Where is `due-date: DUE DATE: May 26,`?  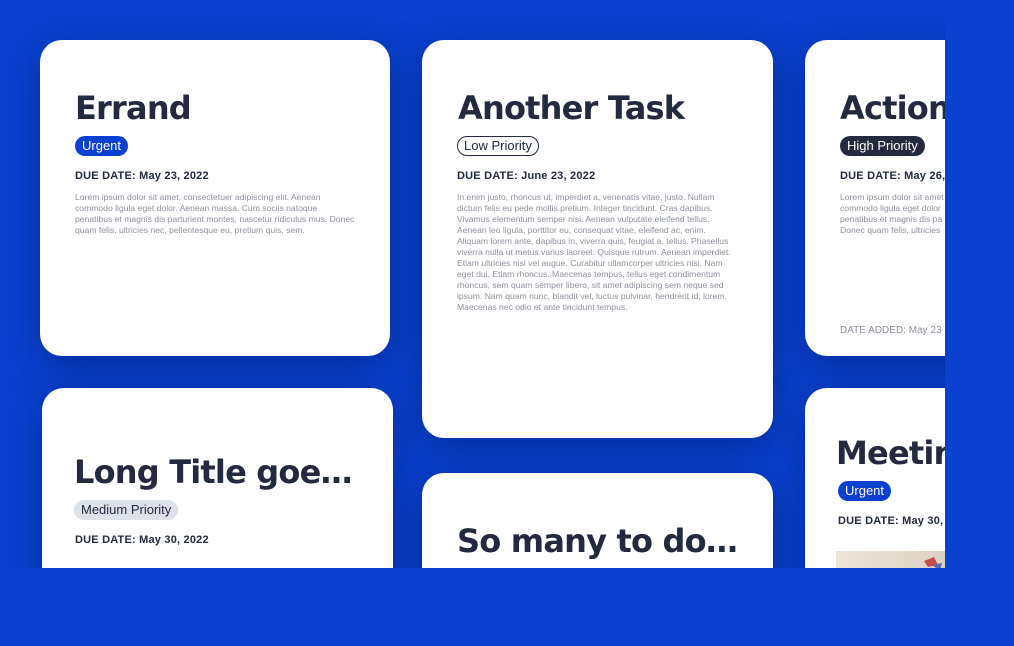 due-date: DUE DATE: May 26, is located at coordinates (892, 176).